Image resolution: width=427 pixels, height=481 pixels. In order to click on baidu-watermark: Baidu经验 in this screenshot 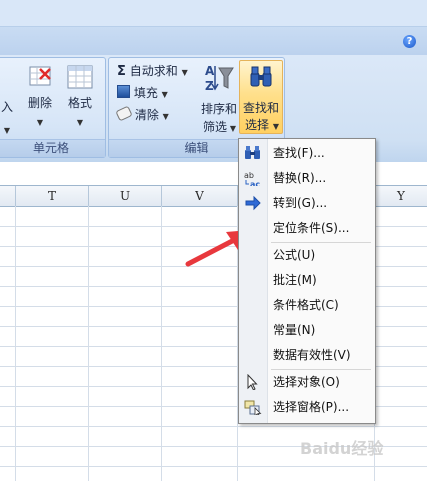, I will do `click(342, 448)`.